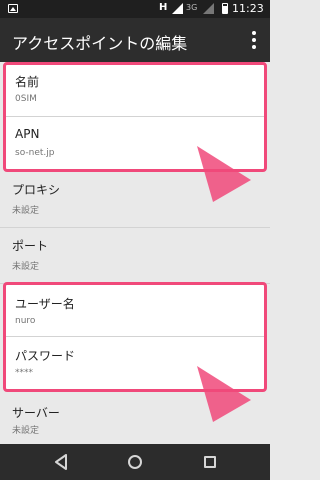 Image resolution: width=320 pixels, height=480 pixels. What do you see at coordinates (135, 91) in the screenshot?
I see `setting-row-name: 名前 0SIM` at bounding box center [135, 91].